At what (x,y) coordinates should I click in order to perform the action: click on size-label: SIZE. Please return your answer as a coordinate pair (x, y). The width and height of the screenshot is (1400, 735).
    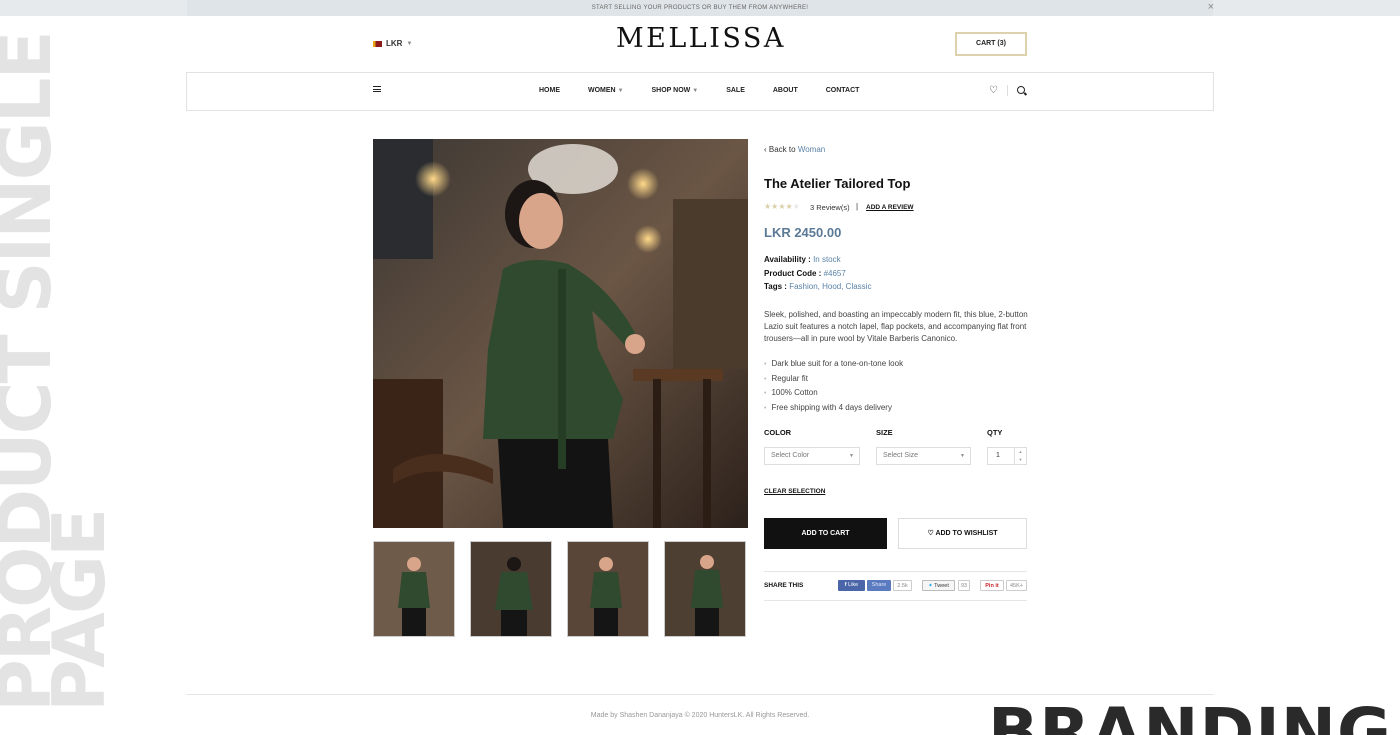
    Looking at the image, I should click on (884, 432).